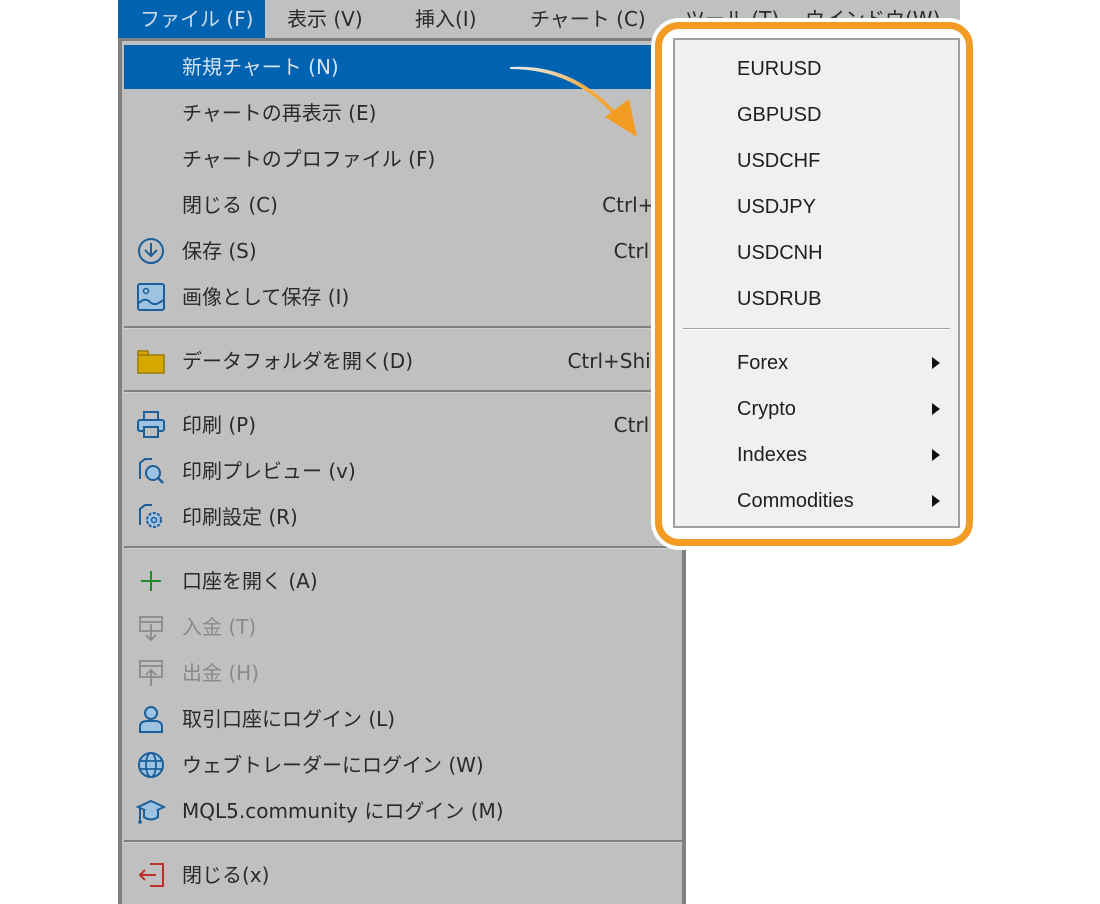 The height and width of the screenshot is (904, 1100). Describe the element at coordinates (219, 425) in the screenshot. I see `menu-item-label: 印刷 (P)` at that location.